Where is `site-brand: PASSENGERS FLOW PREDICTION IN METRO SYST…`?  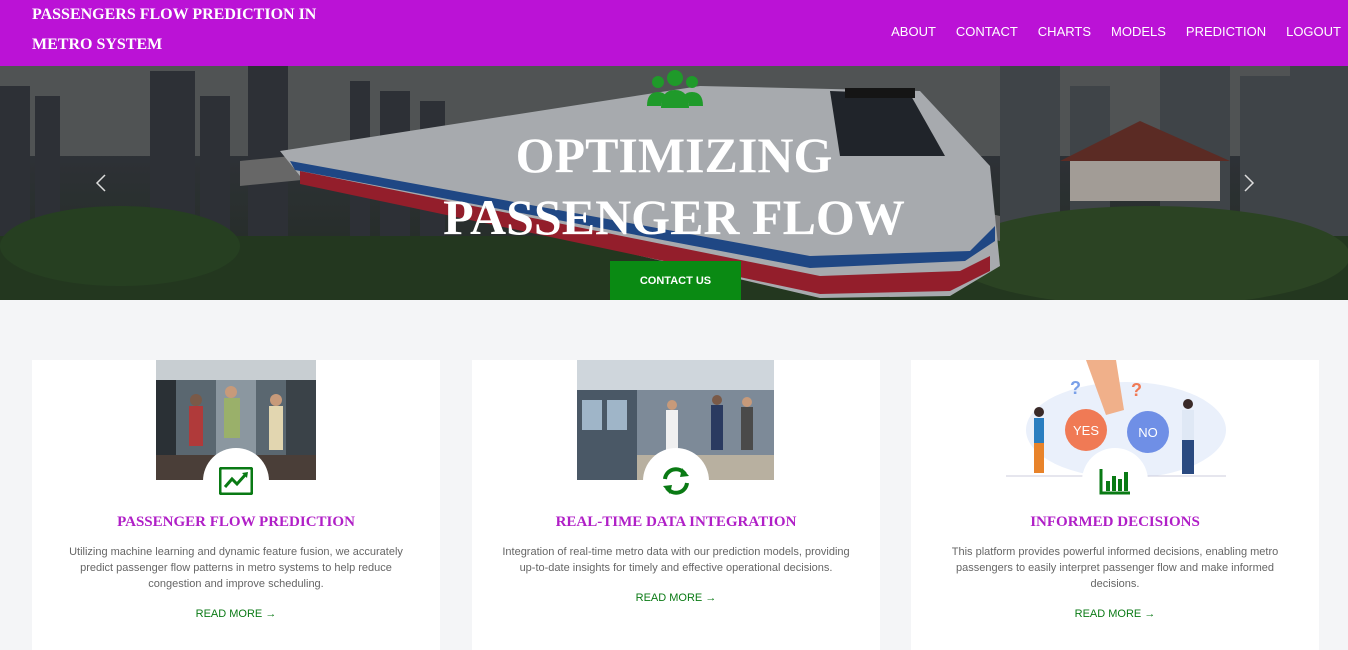
site-brand: PASSENGERS FLOW PREDICTION IN METRO SYST… is located at coordinates (197, 30).